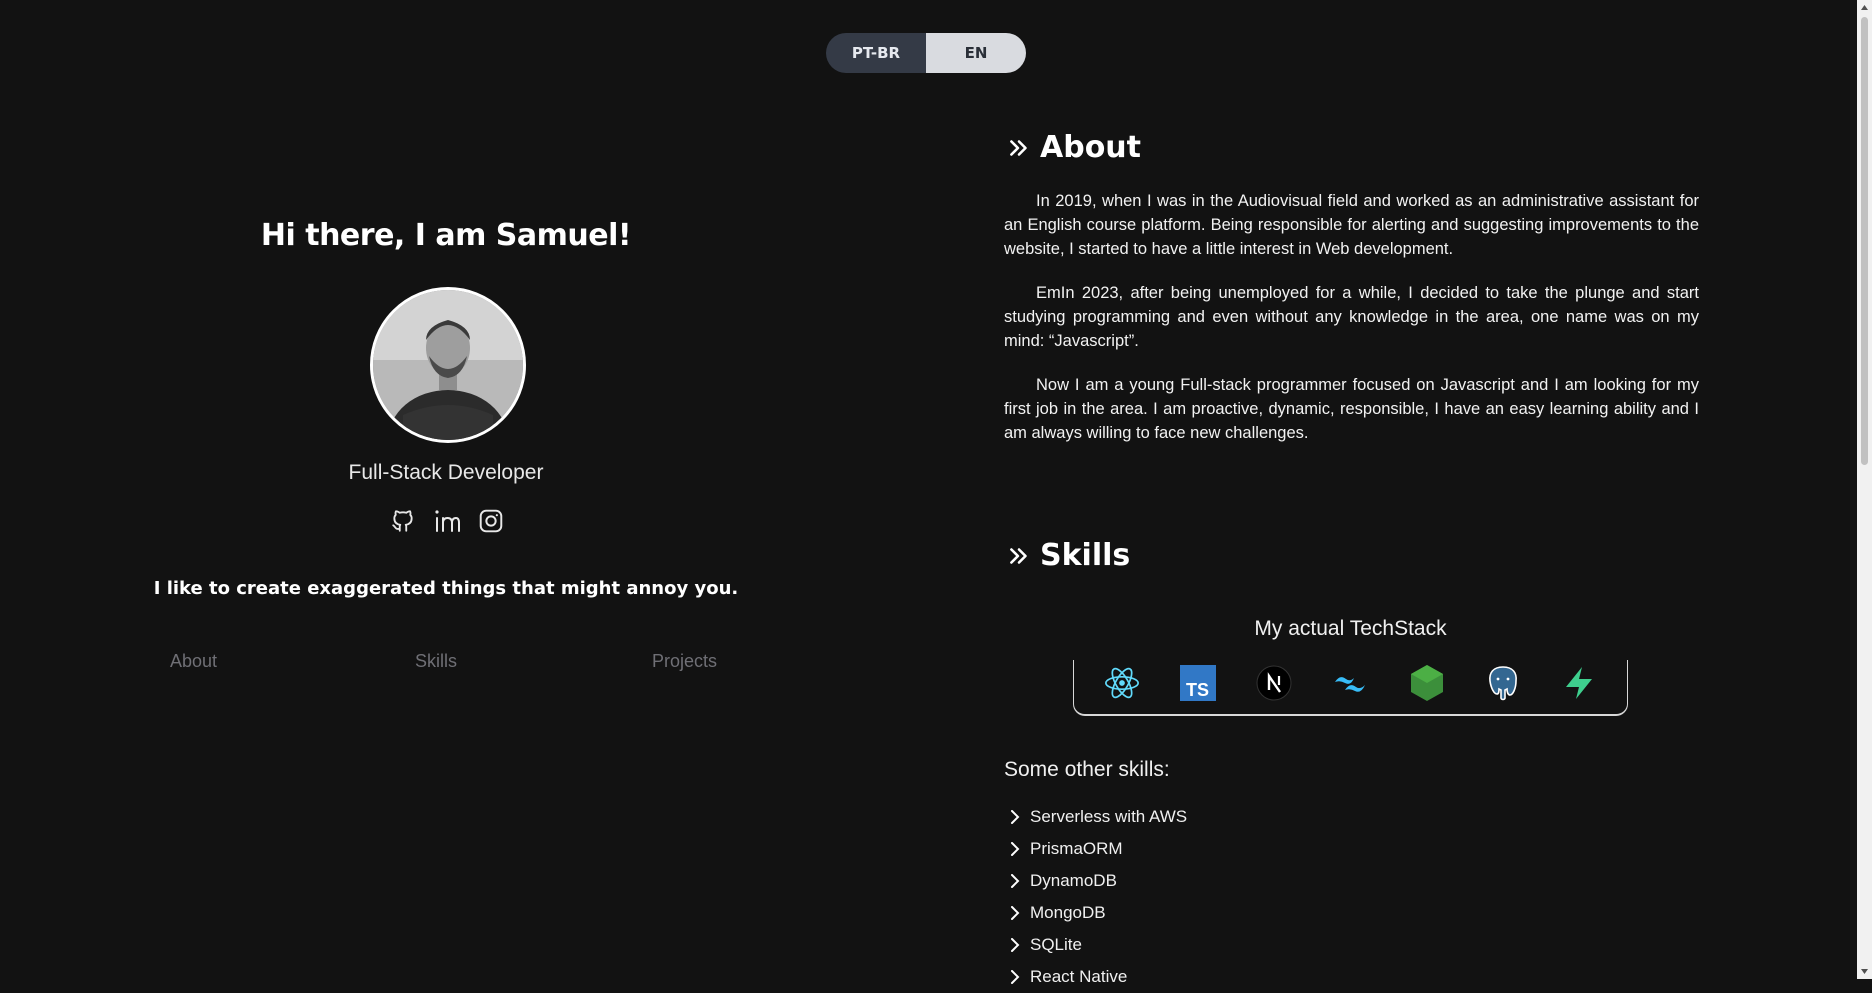  Describe the element at coordinates (1076, 848) in the screenshot. I see `skill-label: PrismaORM` at that location.